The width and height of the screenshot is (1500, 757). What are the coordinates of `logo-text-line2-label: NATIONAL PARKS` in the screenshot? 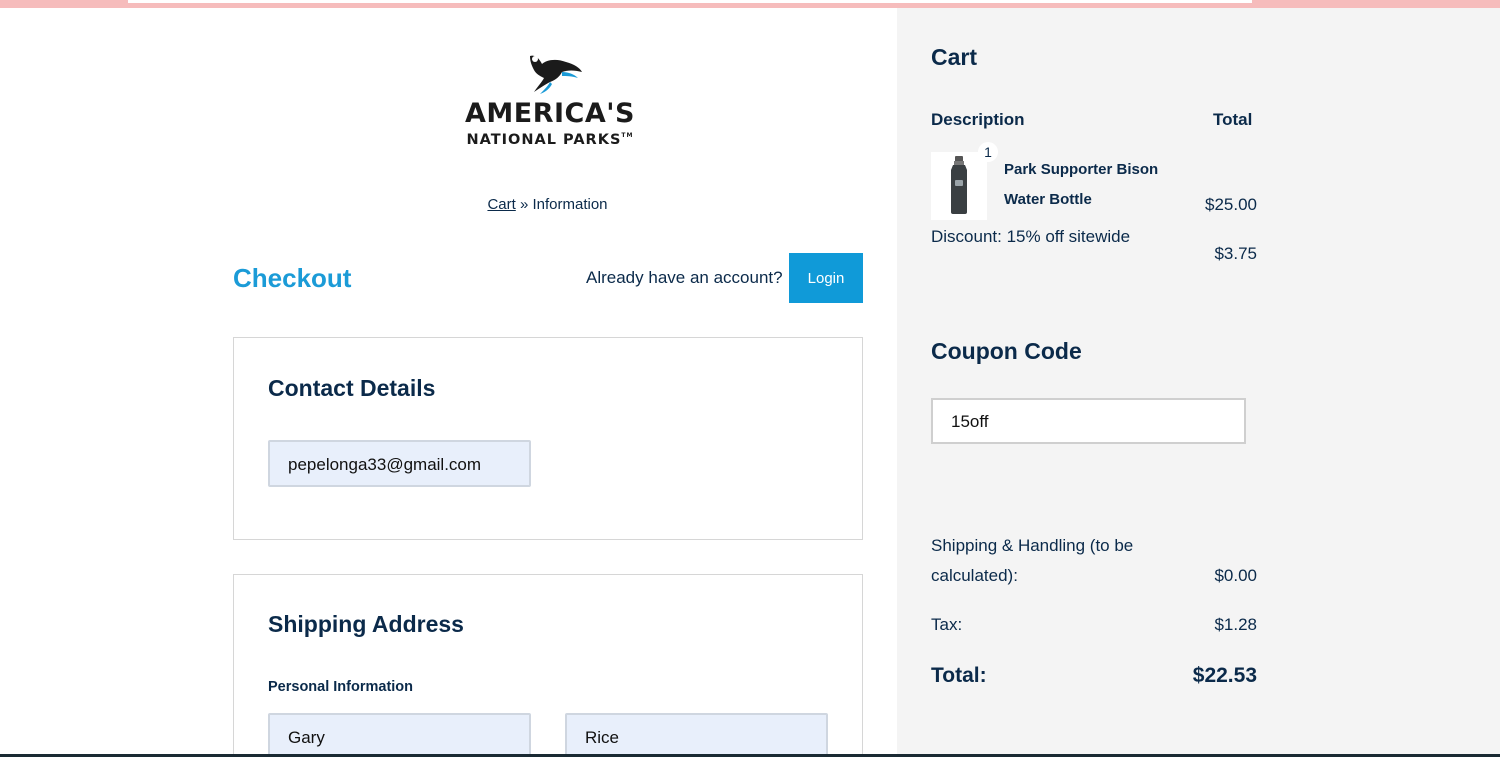 It's located at (544, 140).